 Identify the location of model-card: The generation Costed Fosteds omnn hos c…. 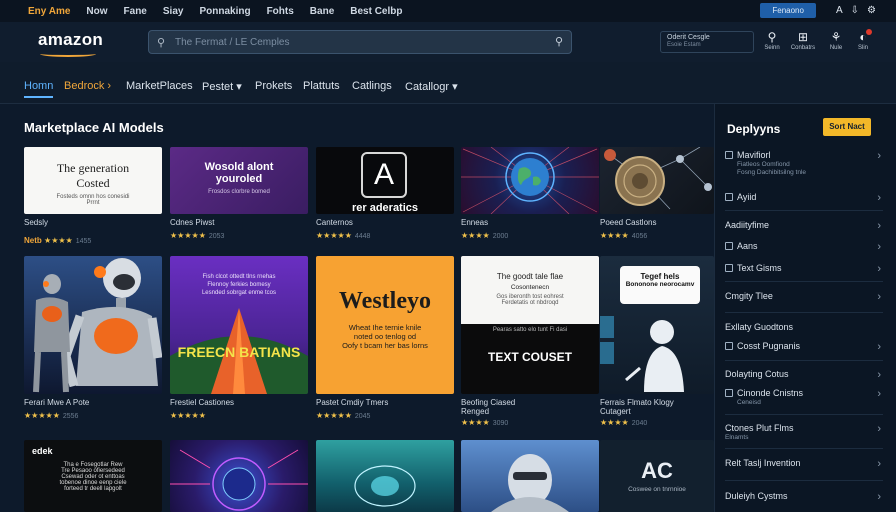
(93, 196).